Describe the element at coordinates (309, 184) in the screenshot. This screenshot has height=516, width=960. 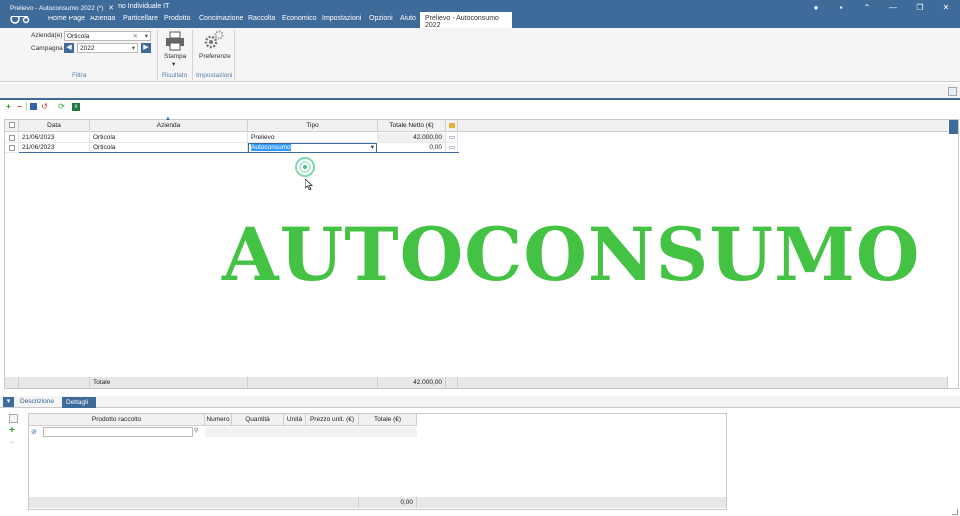
I see `mouse-cursor-icon` at that location.